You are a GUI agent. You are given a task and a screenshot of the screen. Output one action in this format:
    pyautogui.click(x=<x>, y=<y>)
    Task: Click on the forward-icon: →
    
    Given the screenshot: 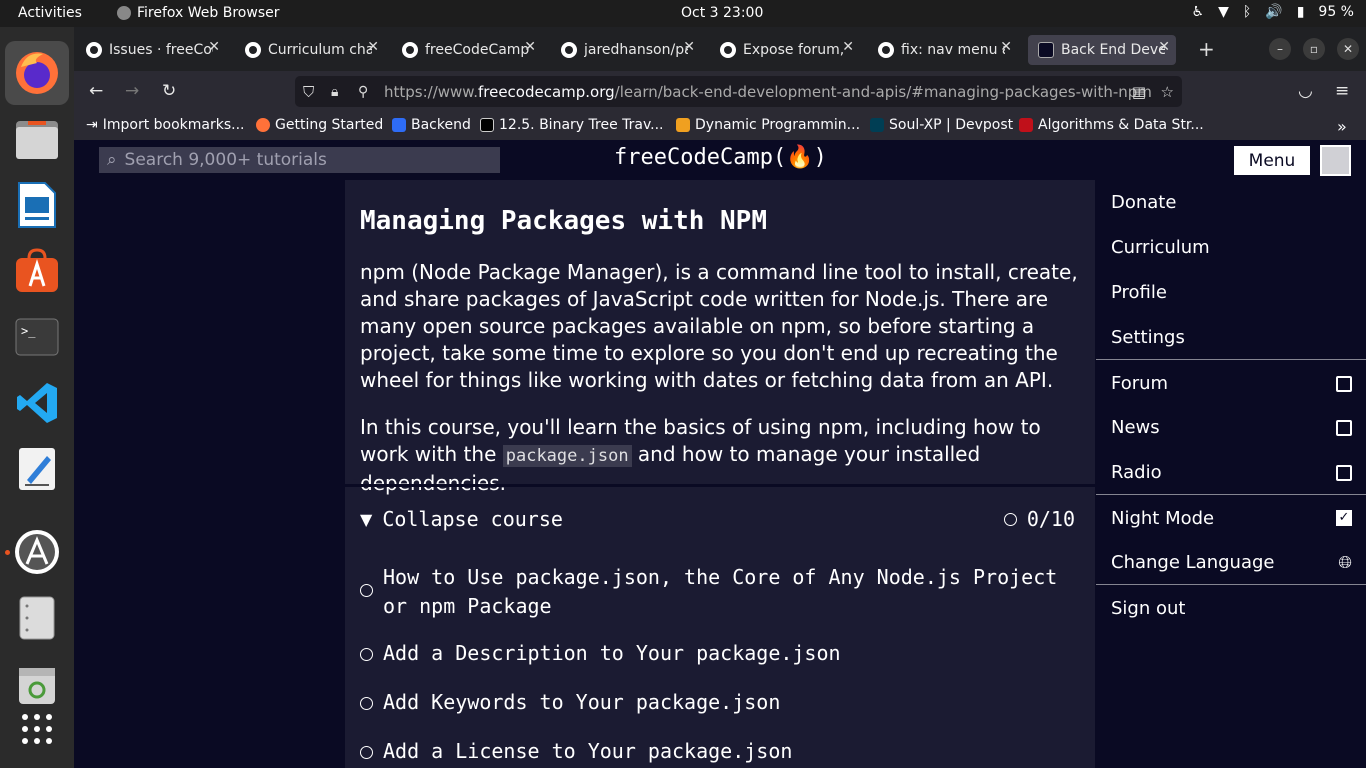 What is the action you would take?
    pyautogui.click(x=132, y=91)
    